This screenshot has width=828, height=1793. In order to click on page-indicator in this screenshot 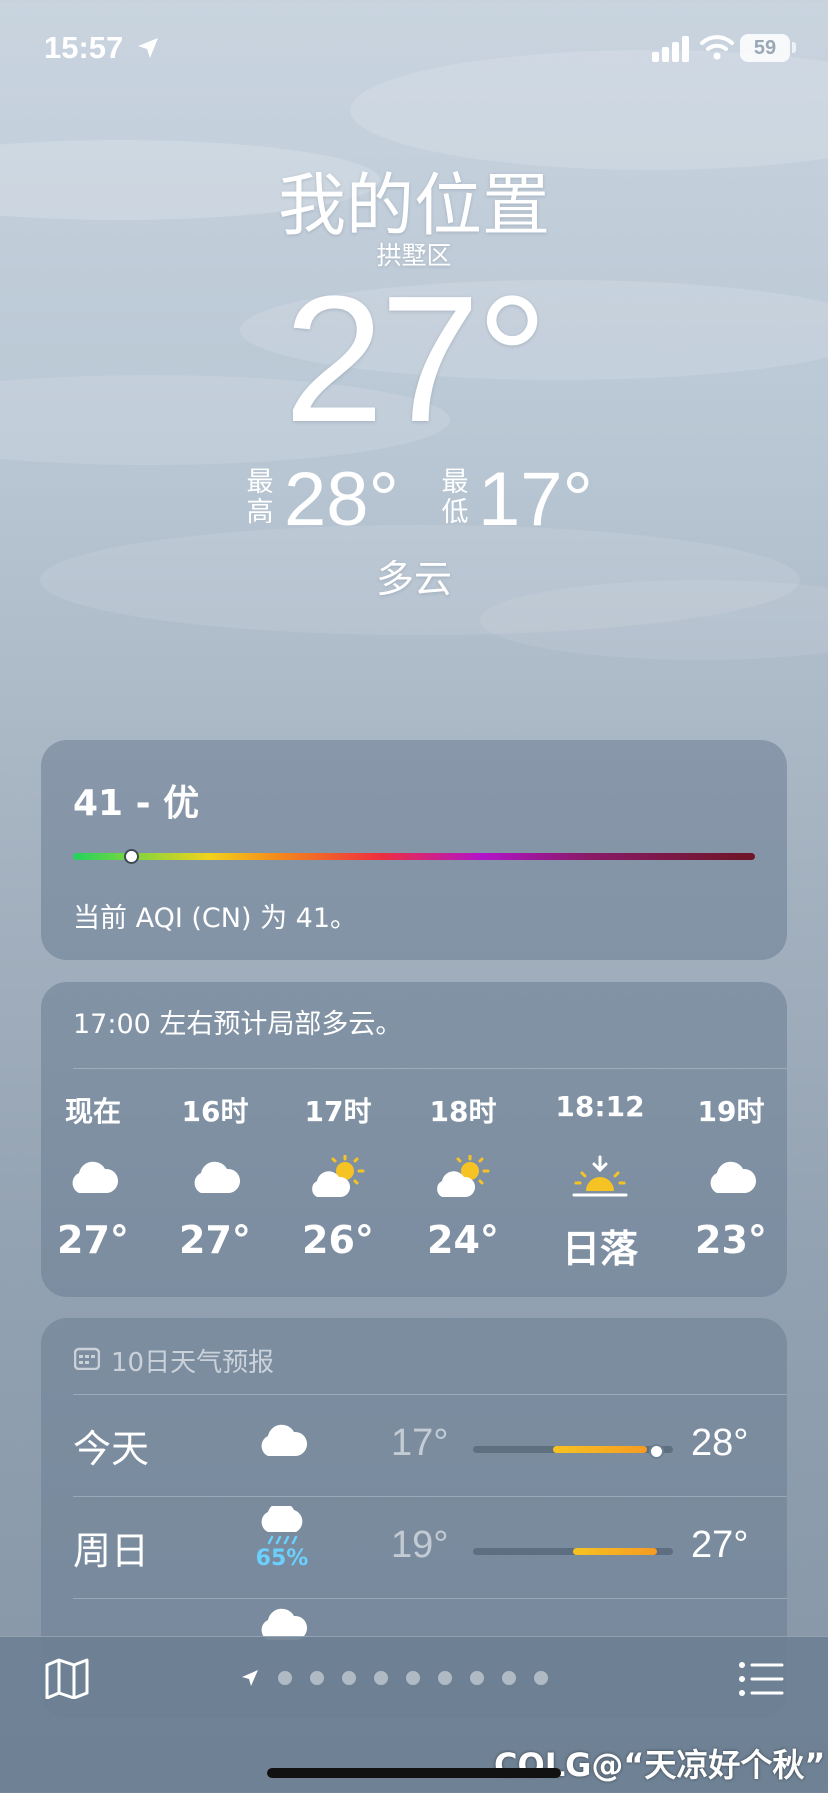, I will do `click(394, 1678)`.